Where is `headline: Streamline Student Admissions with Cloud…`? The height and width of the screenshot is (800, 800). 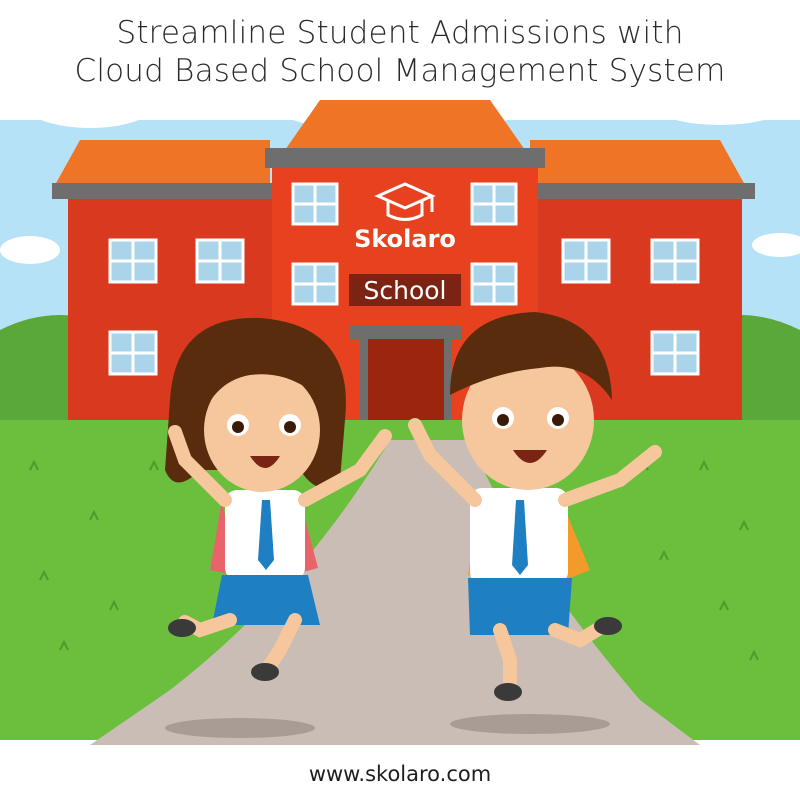
headline: Streamline Student Admissions with Cloud… is located at coordinates (400, 52).